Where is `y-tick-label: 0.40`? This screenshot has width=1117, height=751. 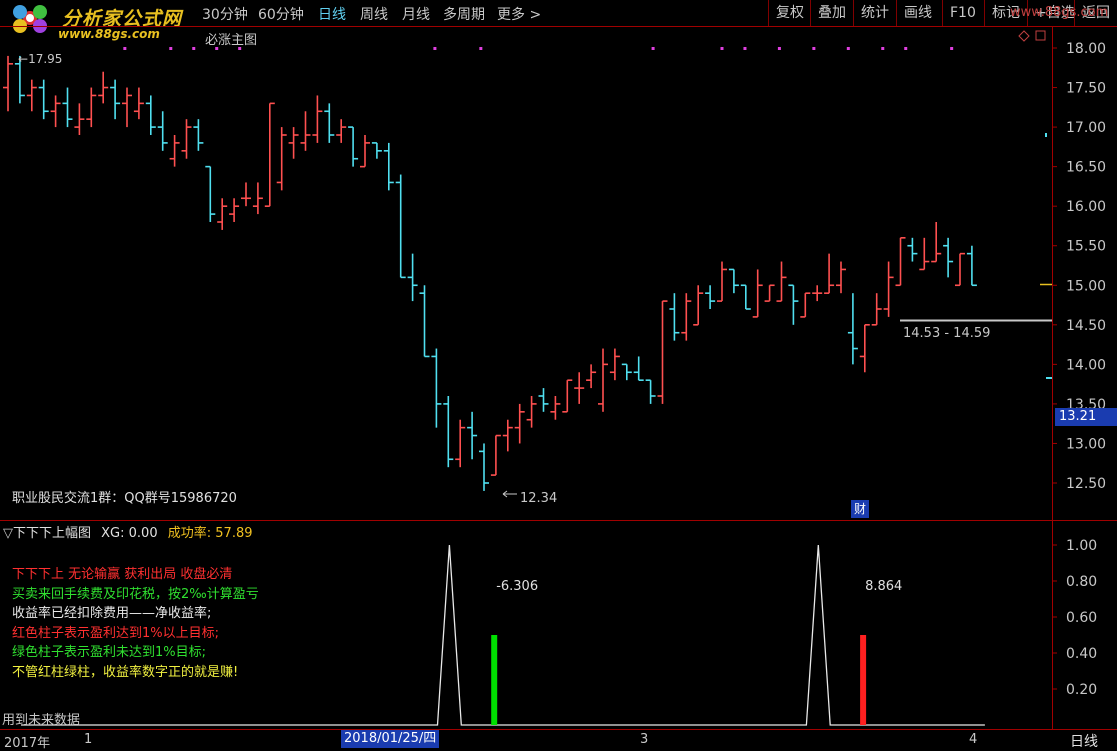
y-tick-label: 0.40 is located at coordinates (1081, 654).